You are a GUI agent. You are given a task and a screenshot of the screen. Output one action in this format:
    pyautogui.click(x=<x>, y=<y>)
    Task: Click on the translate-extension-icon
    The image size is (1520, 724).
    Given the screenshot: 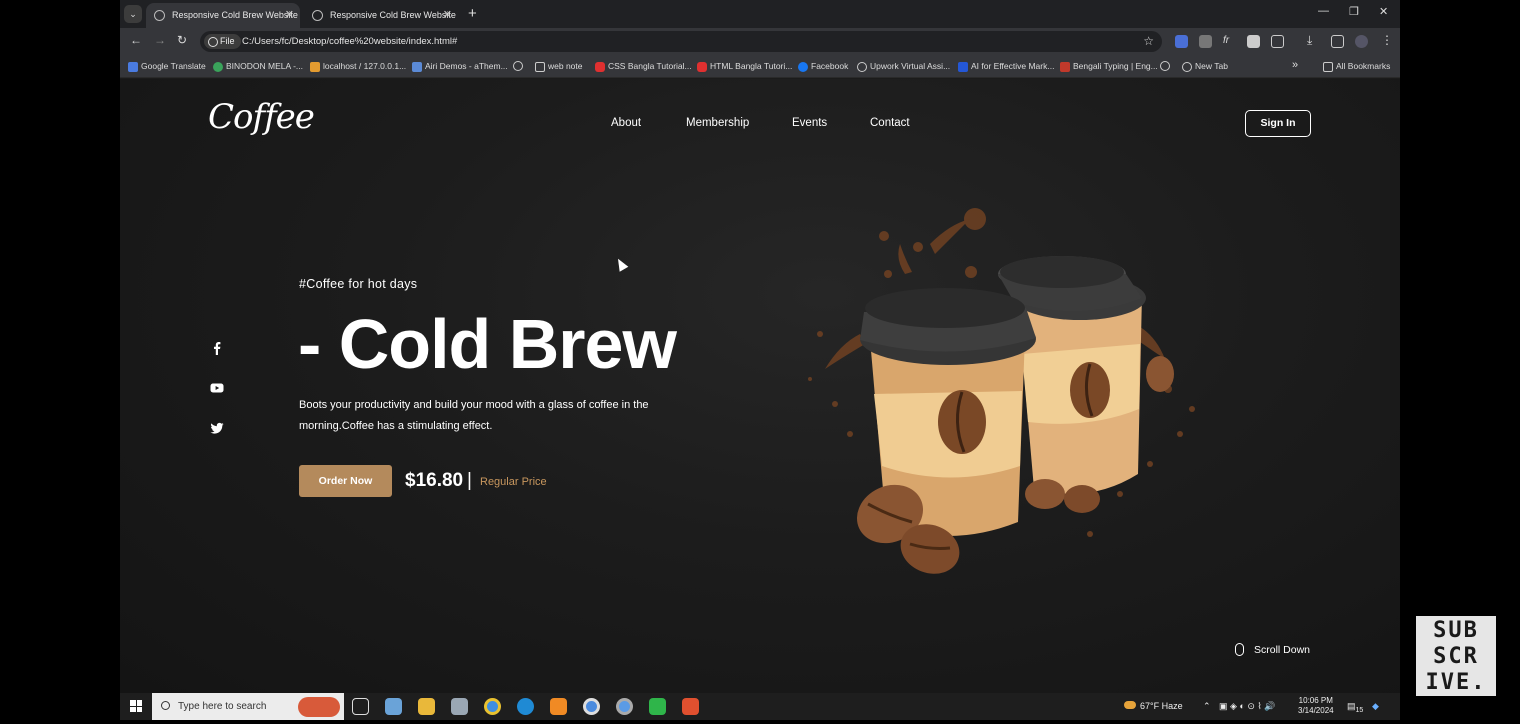 What is the action you would take?
    pyautogui.click(x=1181, y=41)
    